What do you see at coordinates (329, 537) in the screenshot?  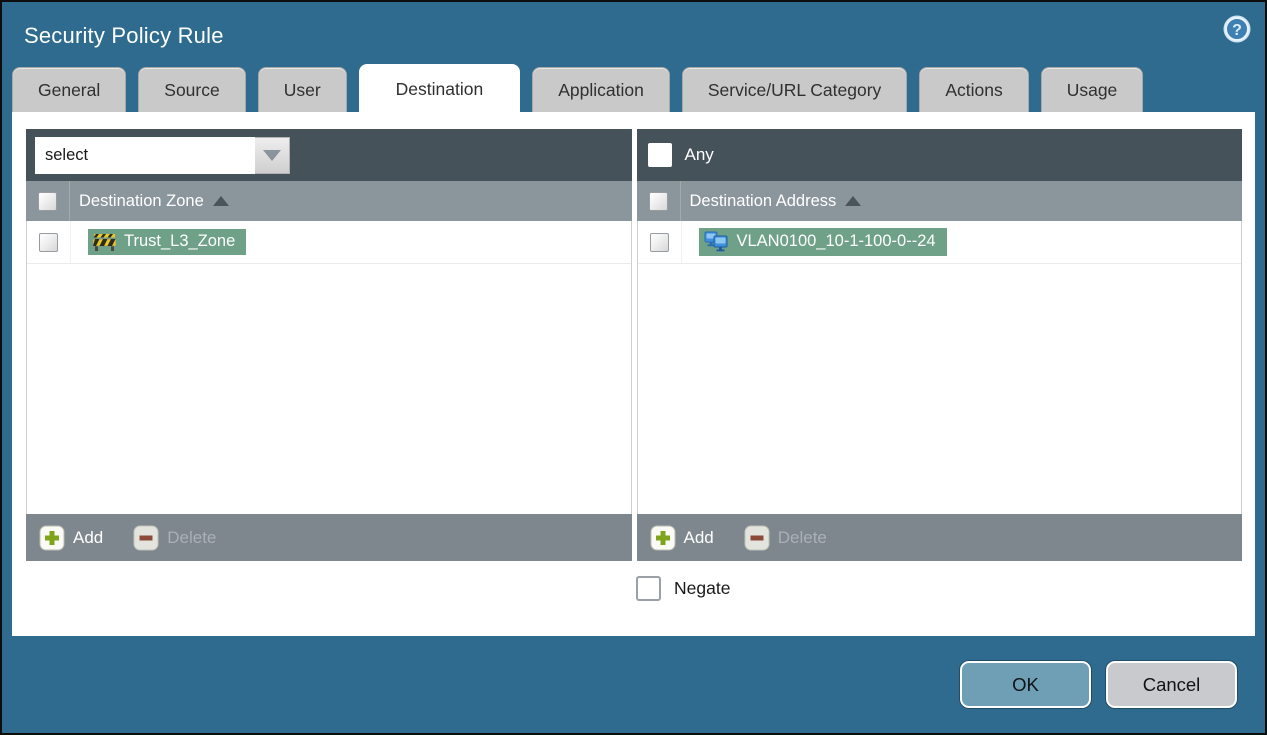 I see `zone-panel-footer: Add Delete` at bounding box center [329, 537].